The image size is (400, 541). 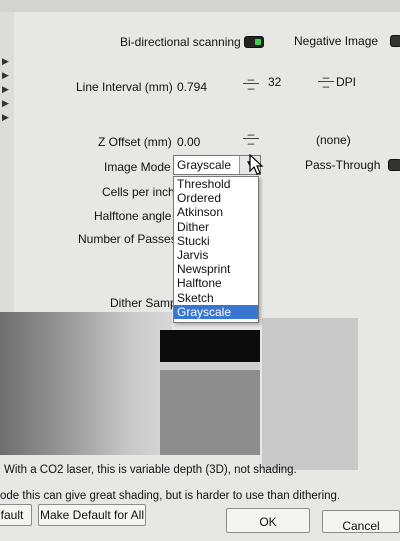 What do you see at coordinates (204, 165) in the screenshot?
I see `image-mode-value: Grayscale` at bounding box center [204, 165].